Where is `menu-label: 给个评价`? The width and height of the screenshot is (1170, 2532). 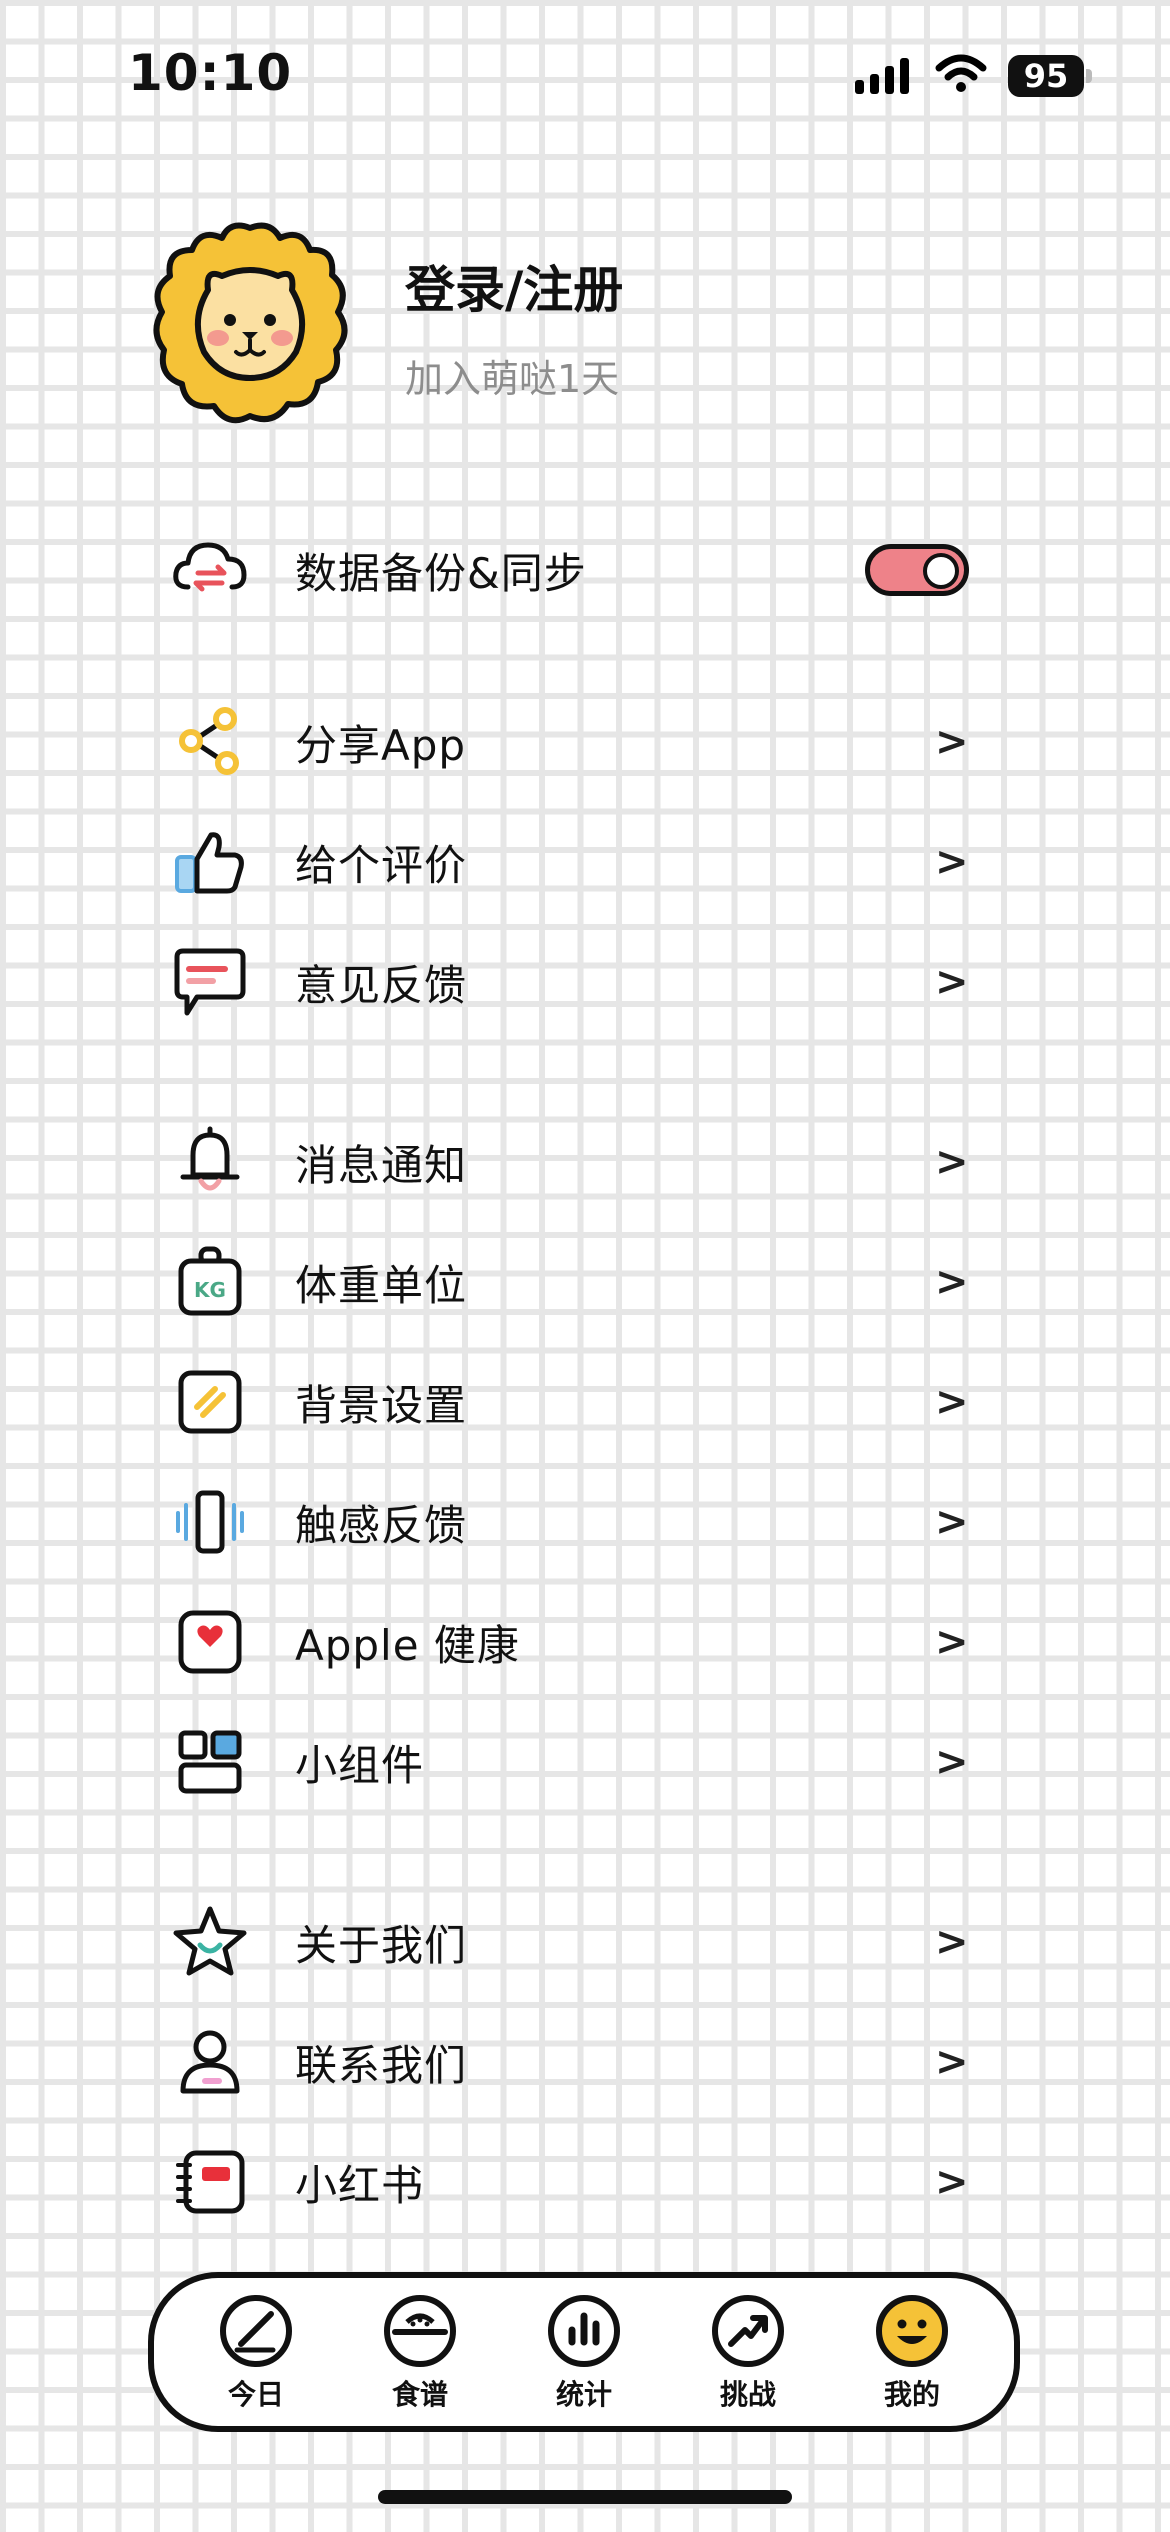 menu-label: 给个评价 is located at coordinates (381, 865).